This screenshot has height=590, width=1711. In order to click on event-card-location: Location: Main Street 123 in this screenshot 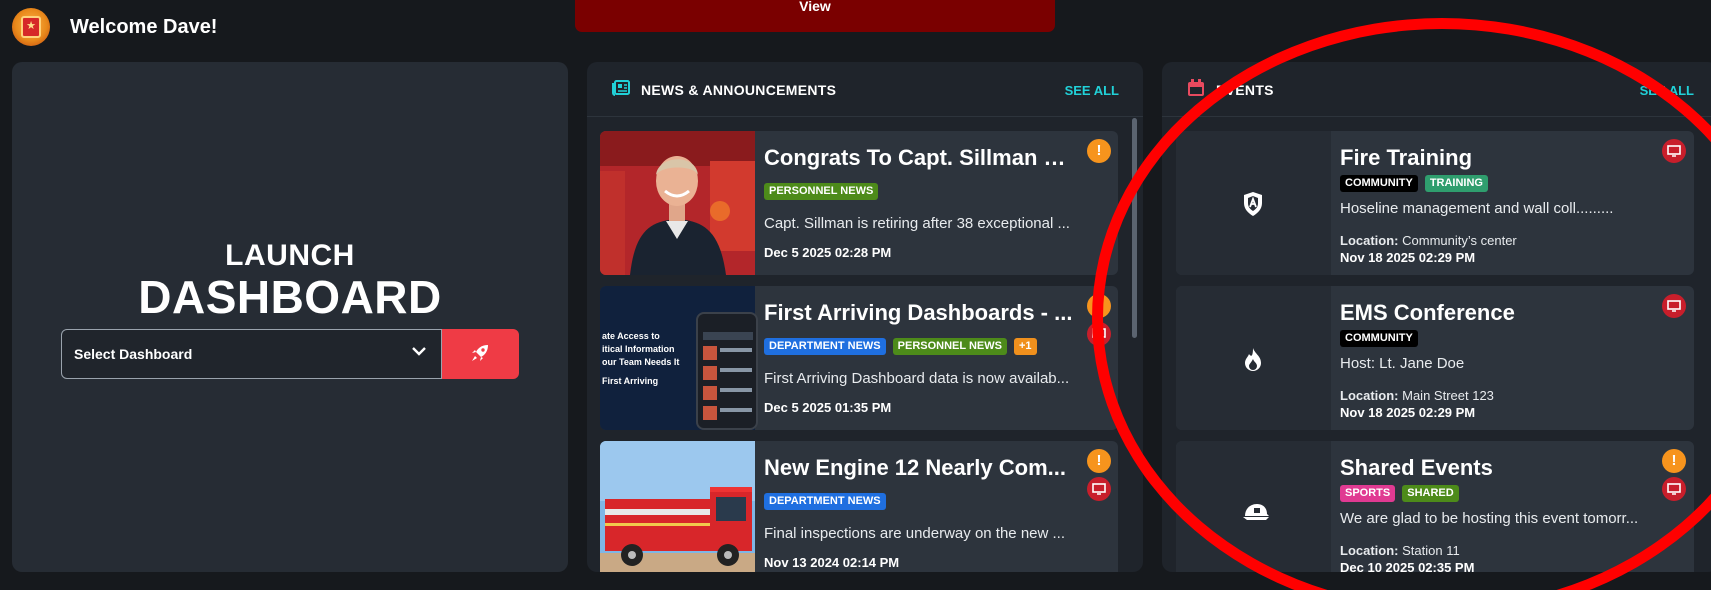, I will do `click(1417, 395)`.